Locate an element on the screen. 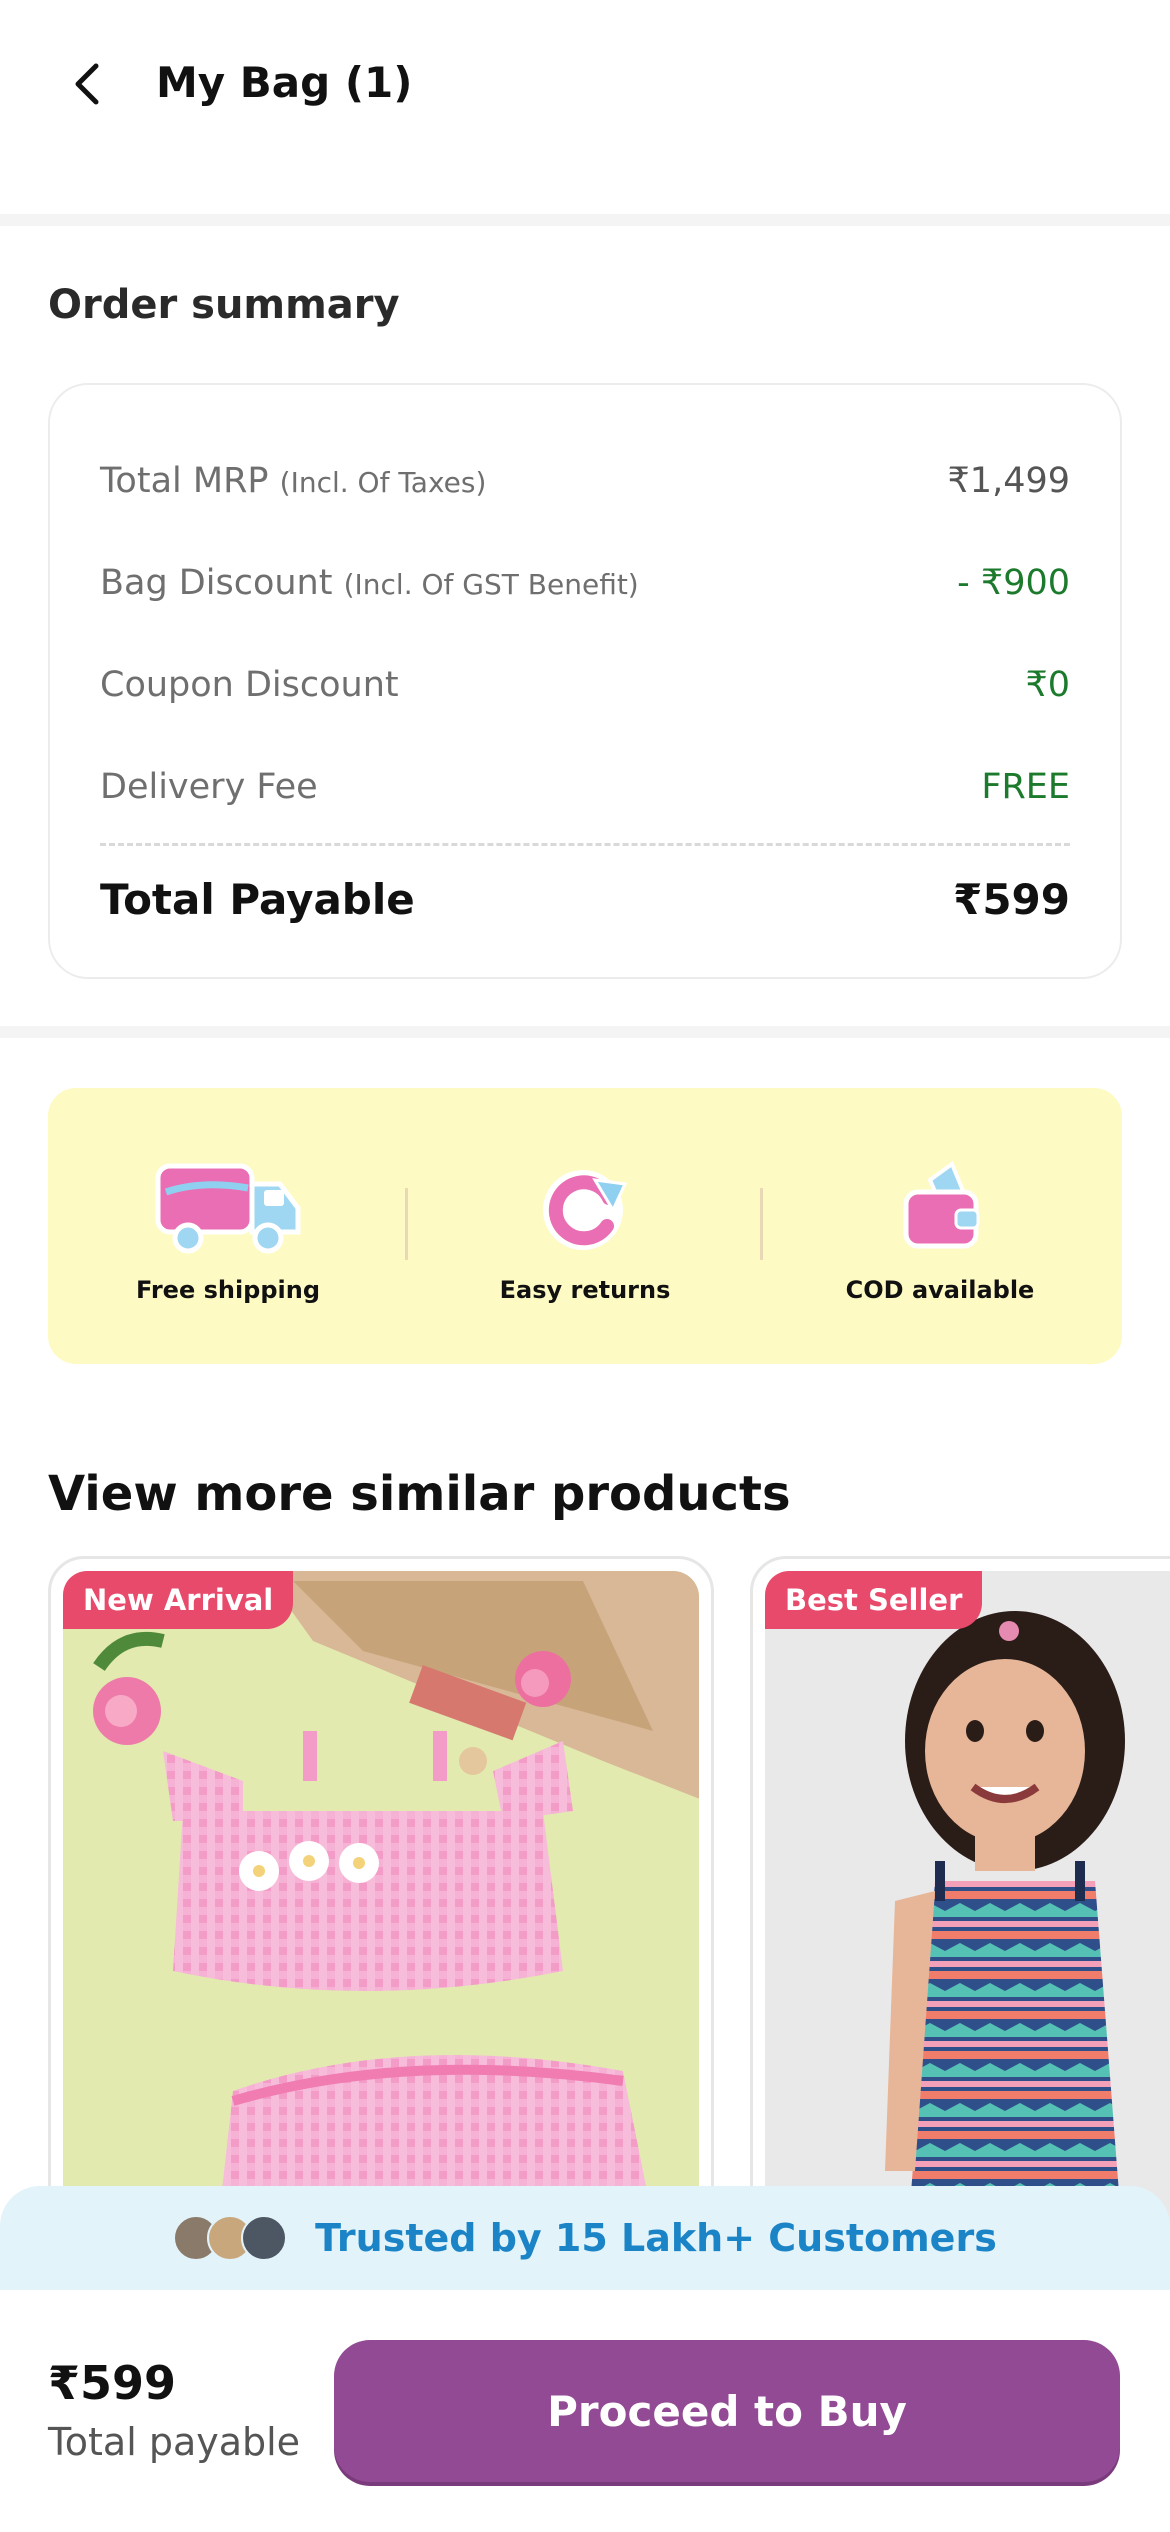 Image resolution: width=1170 pixels, height=2532 pixels. benefit-label: Easy returns is located at coordinates (585, 1290).